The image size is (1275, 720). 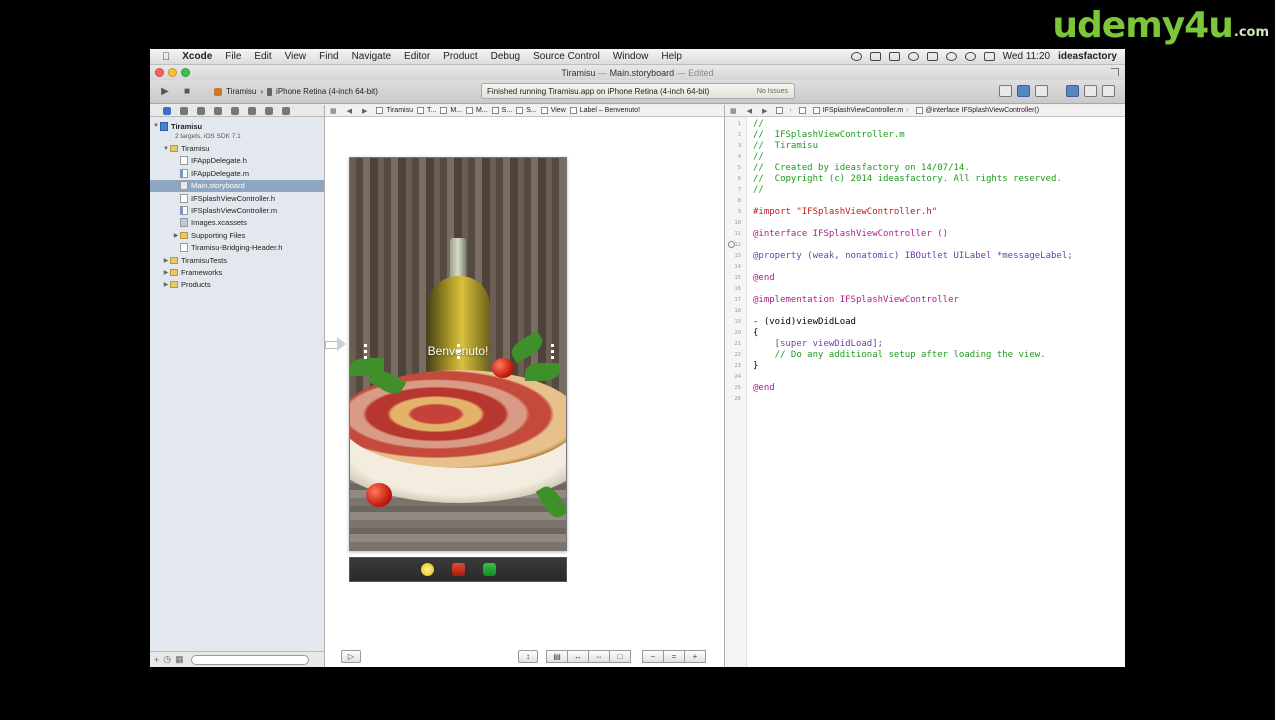 What do you see at coordinates (249, 659) in the screenshot?
I see `navigator-filter-input` at bounding box center [249, 659].